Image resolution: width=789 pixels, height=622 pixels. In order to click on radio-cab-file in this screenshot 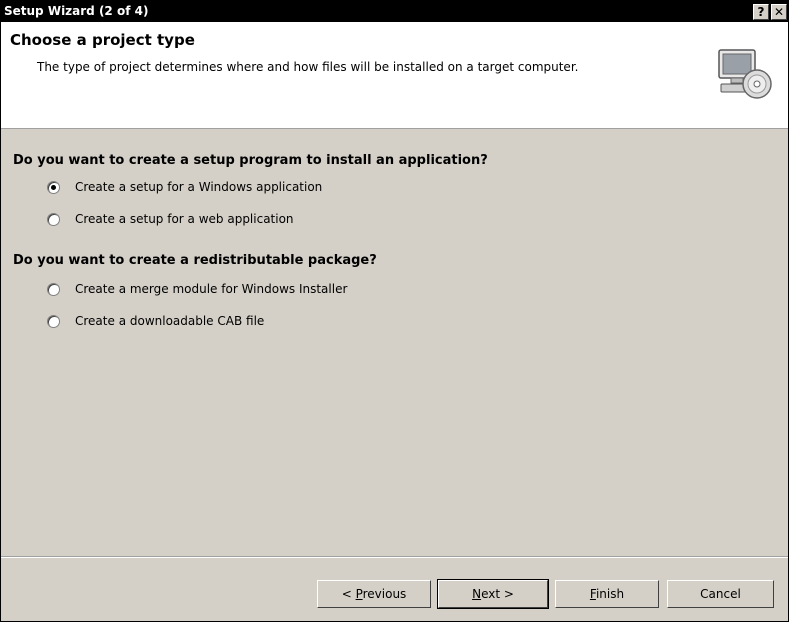, I will do `click(53, 321)`.